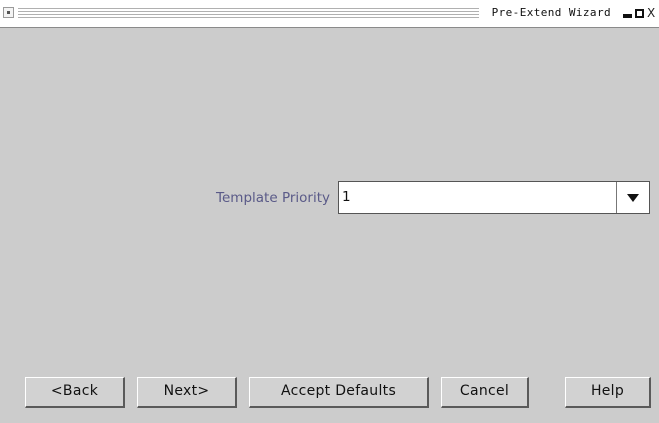 The height and width of the screenshot is (423, 659). I want to click on maximize-icon, so click(639, 13).